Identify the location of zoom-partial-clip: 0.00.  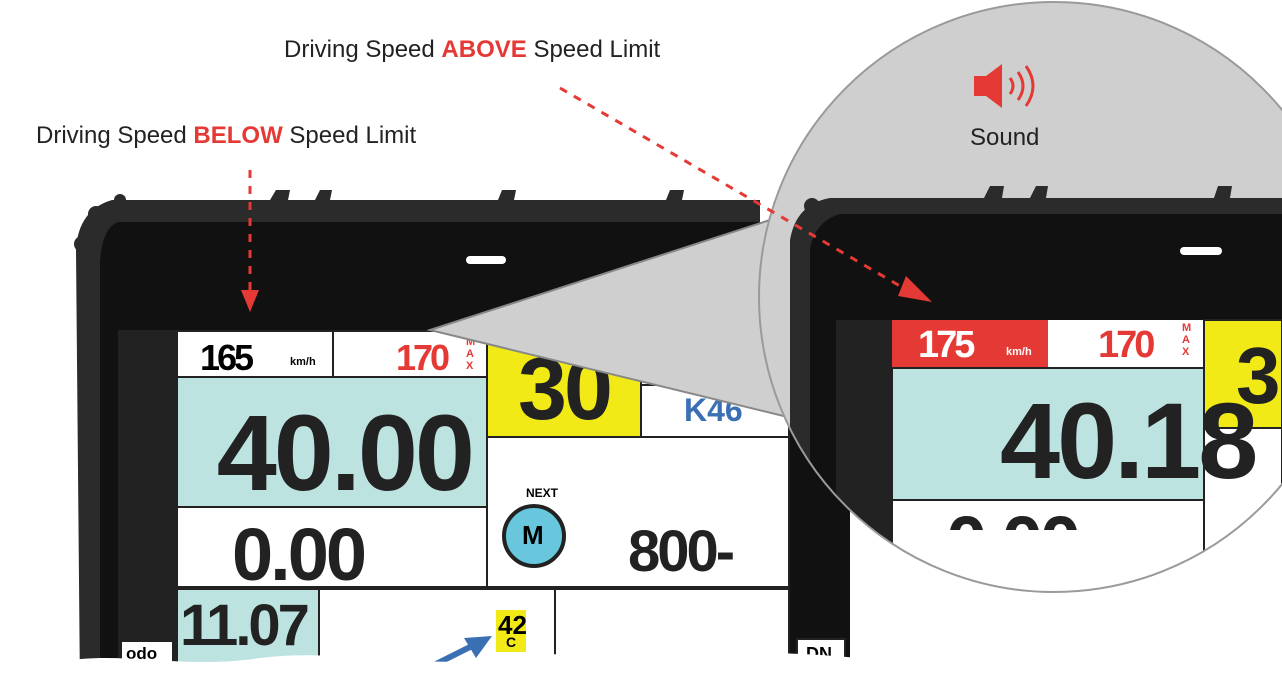
(1010, 515).